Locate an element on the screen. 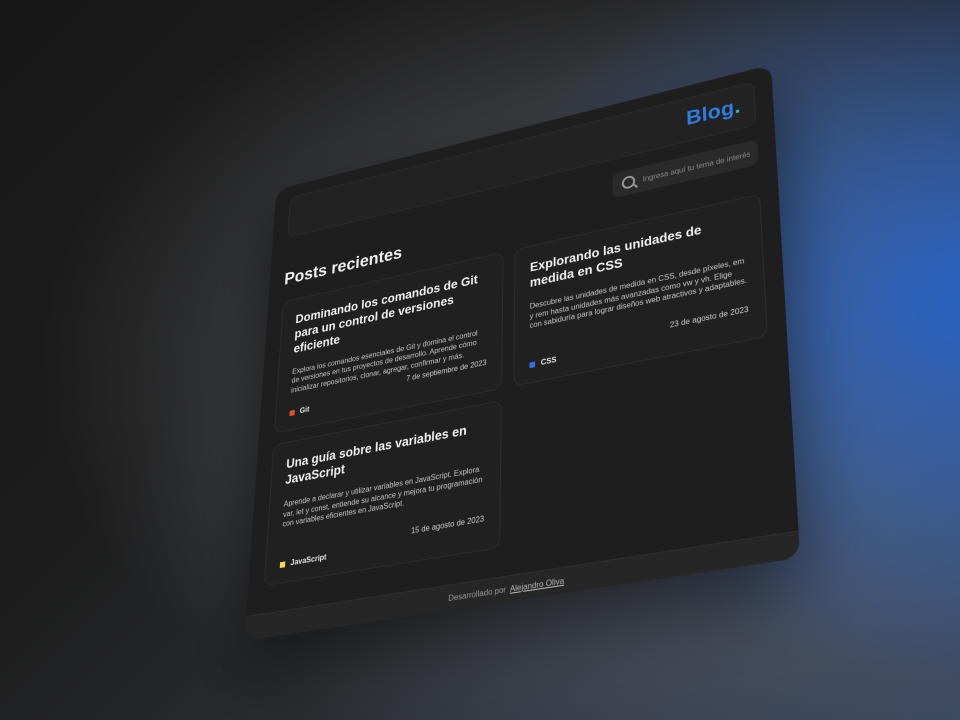 The height and width of the screenshot is (720, 960). brand-logo: Blog. is located at coordinates (713, 112).